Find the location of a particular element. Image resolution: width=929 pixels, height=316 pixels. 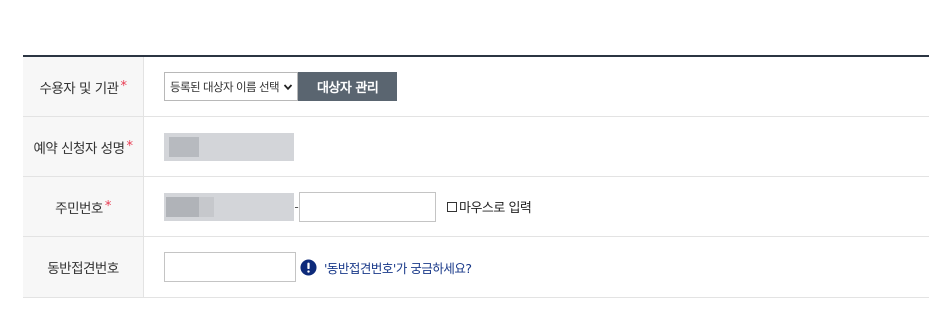

label-companion-text: 동반접견번호 is located at coordinates (83, 269).